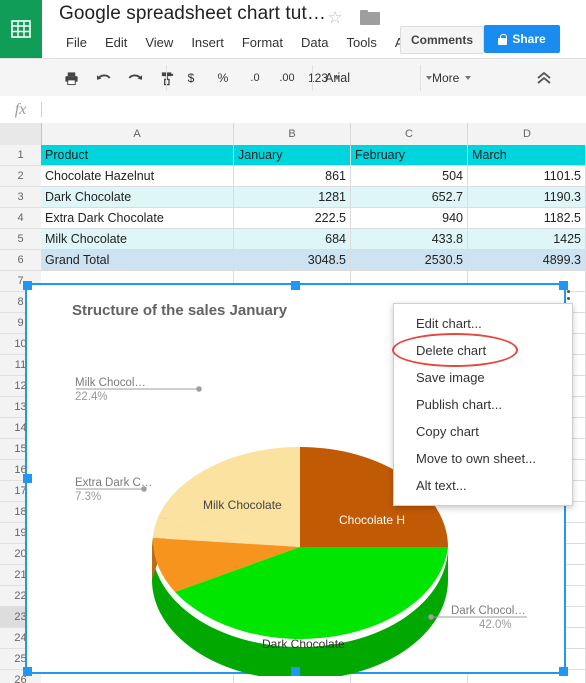 Image resolution: width=586 pixels, height=683 pixels. I want to click on cell-D5: 1425, so click(527, 239).